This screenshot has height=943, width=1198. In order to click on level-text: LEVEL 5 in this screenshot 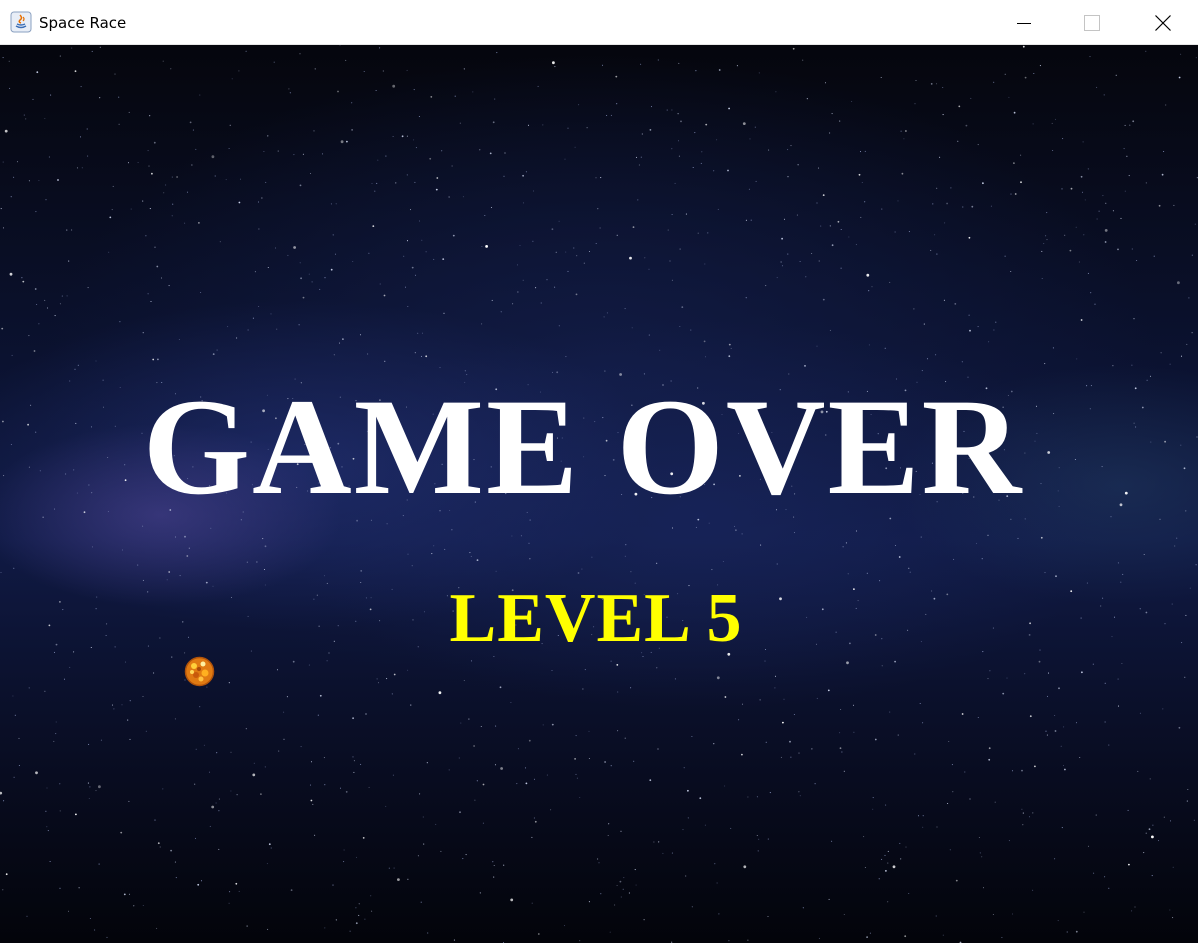, I will do `click(596, 618)`.